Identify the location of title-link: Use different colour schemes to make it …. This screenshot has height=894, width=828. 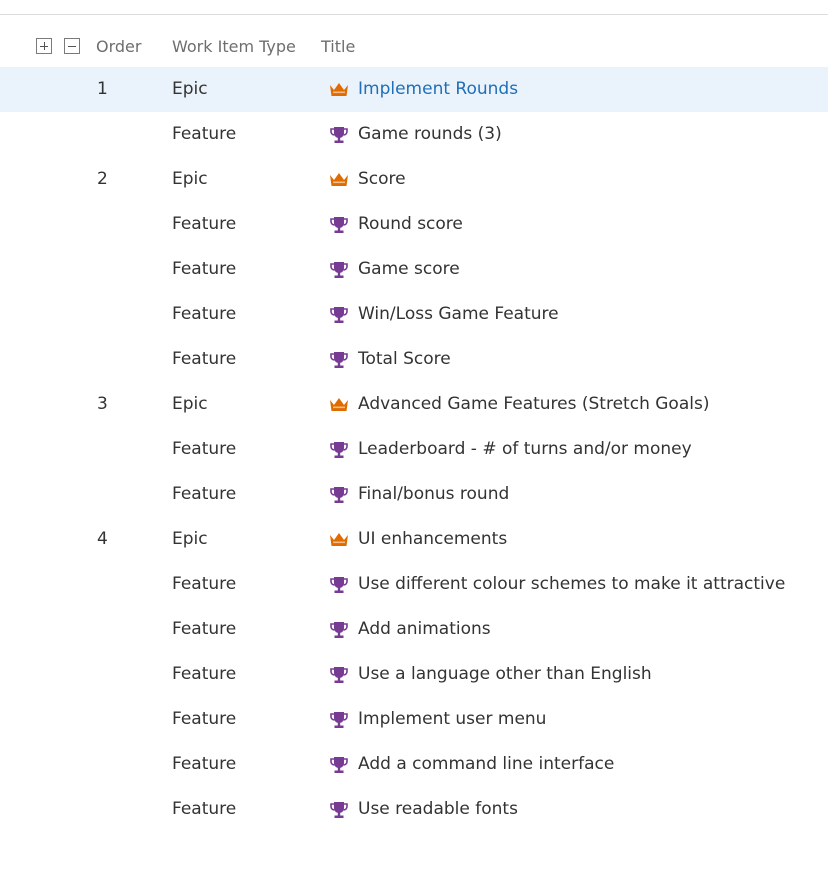
(571, 584).